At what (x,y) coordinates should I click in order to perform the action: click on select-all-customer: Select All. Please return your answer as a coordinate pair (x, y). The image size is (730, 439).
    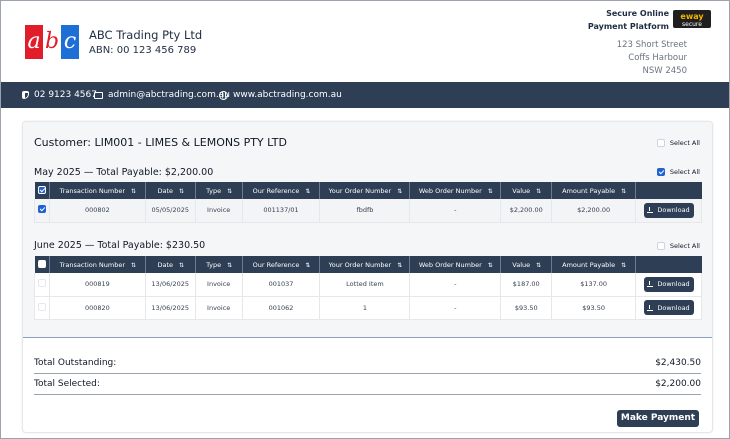
    Looking at the image, I should click on (678, 143).